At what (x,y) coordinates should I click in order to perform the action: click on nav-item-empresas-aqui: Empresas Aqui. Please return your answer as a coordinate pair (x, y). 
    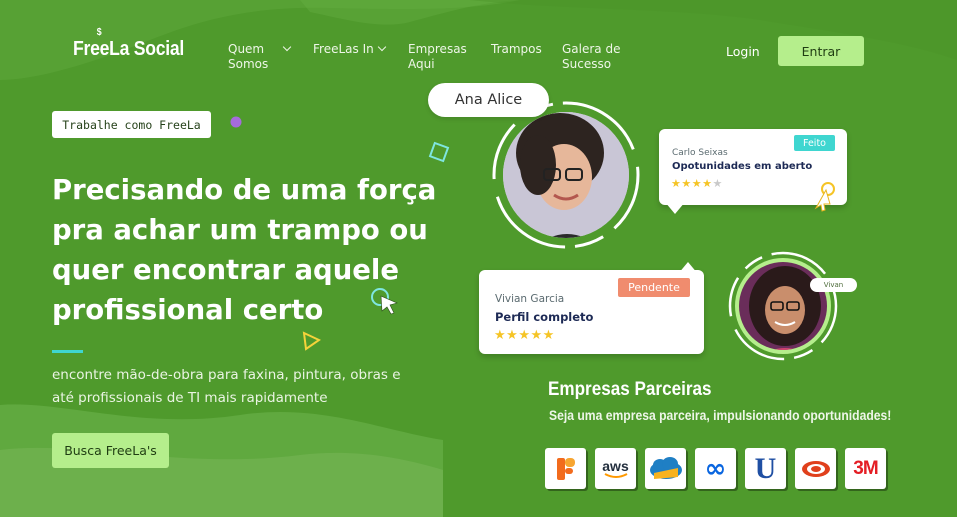
    Looking at the image, I should click on (437, 57).